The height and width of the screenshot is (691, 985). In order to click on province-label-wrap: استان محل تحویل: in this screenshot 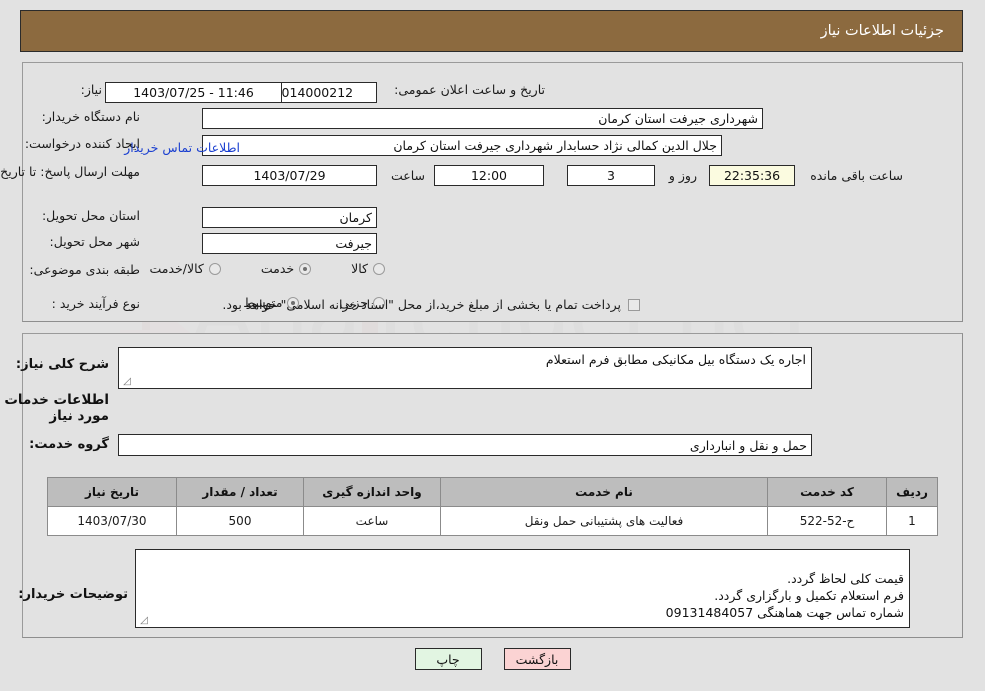, I will do `click(91, 215)`.